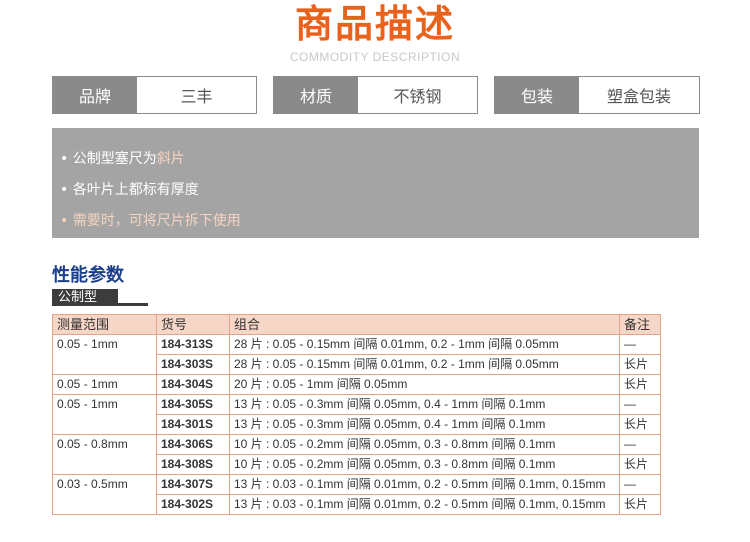 This screenshot has width=750, height=542. Describe the element at coordinates (424, 384) in the screenshot. I see `combo-cell: 20 片 : 0.05 - 1mm 间隔 0.05mm` at that location.